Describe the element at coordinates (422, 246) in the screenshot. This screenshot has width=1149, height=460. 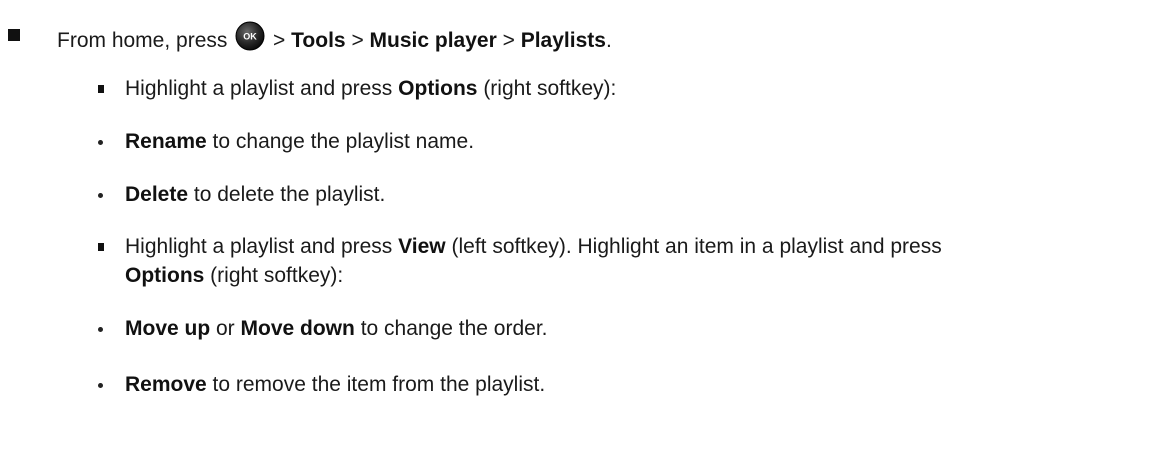
I see `step-keyword: View` at that location.